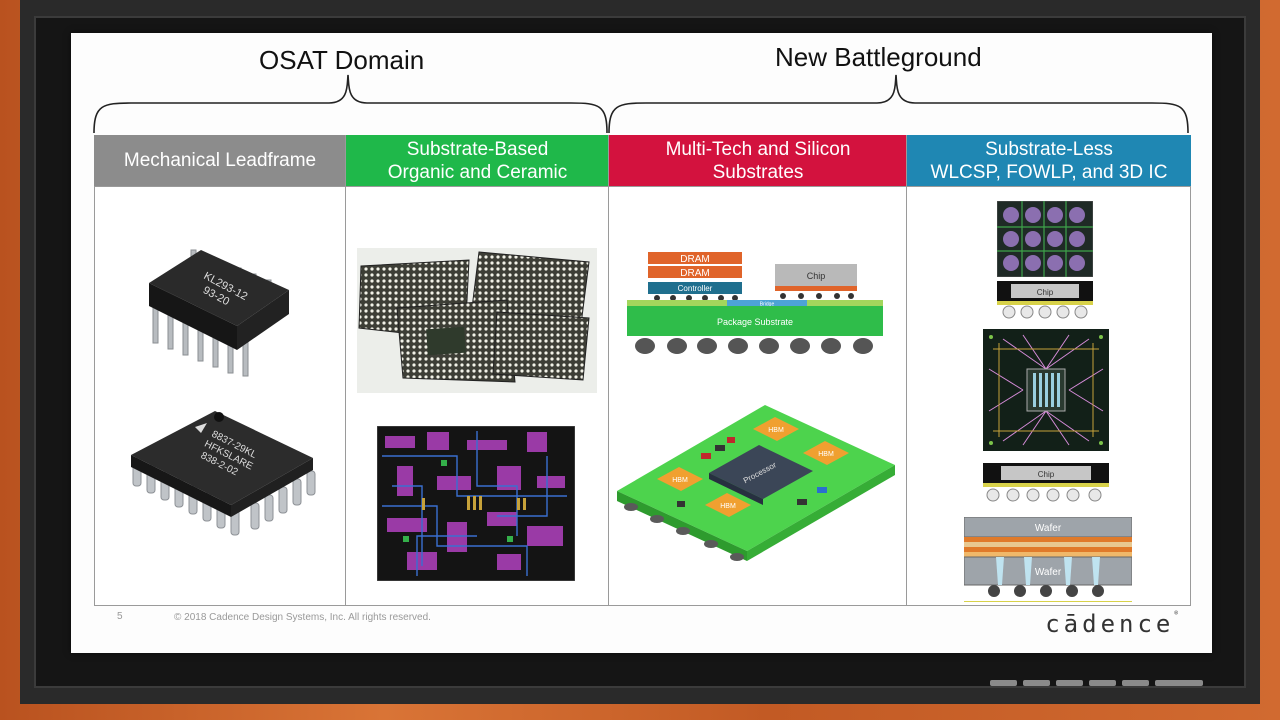  Describe the element at coordinates (477, 149) in the screenshot. I see `header-line: Substrate-Based` at that location.